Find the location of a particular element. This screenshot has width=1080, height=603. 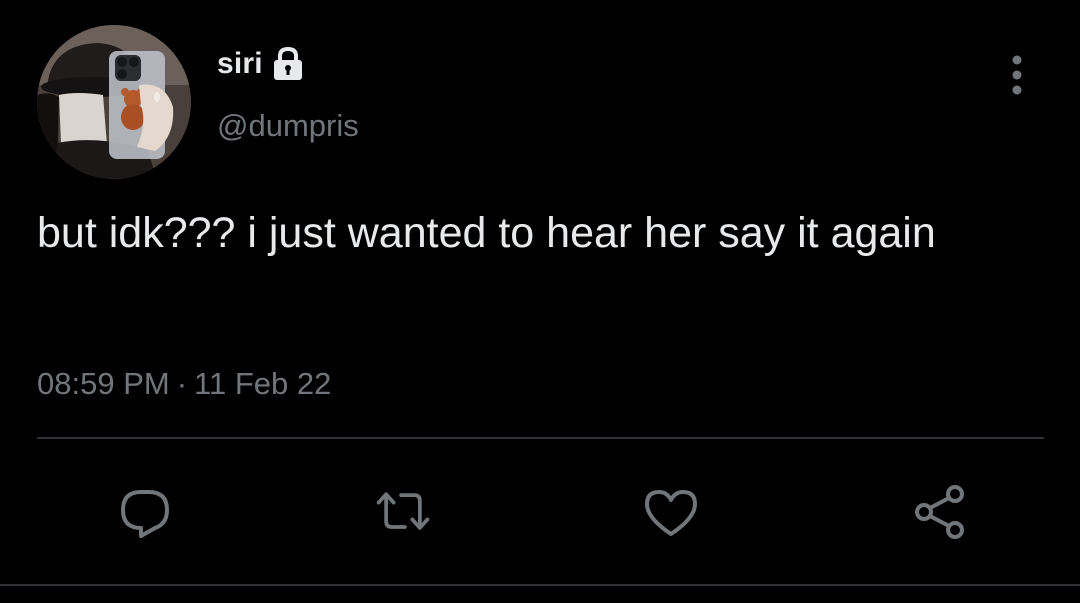

more-vertical-icon is located at coordinates (1017, 75).